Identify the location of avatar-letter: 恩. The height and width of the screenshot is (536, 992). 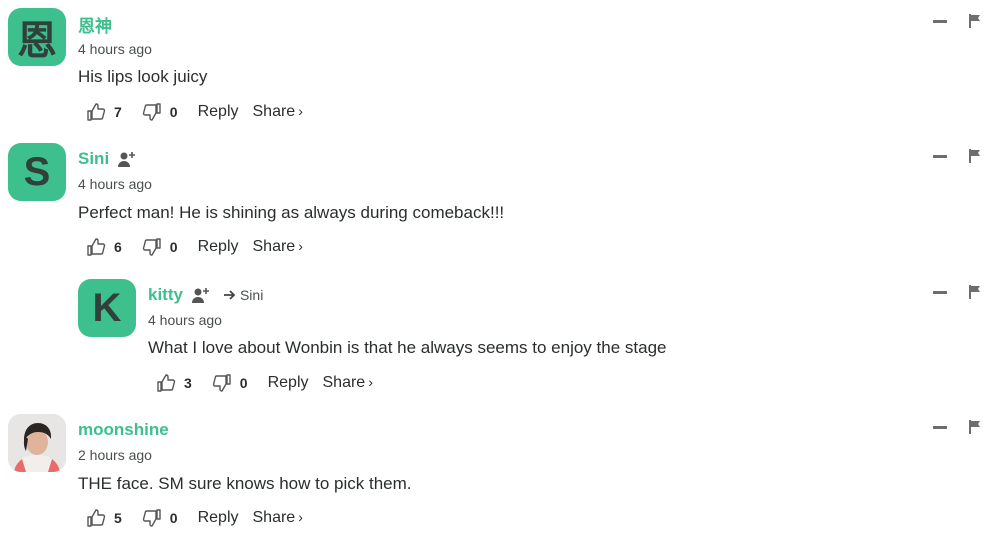
(37, 41).